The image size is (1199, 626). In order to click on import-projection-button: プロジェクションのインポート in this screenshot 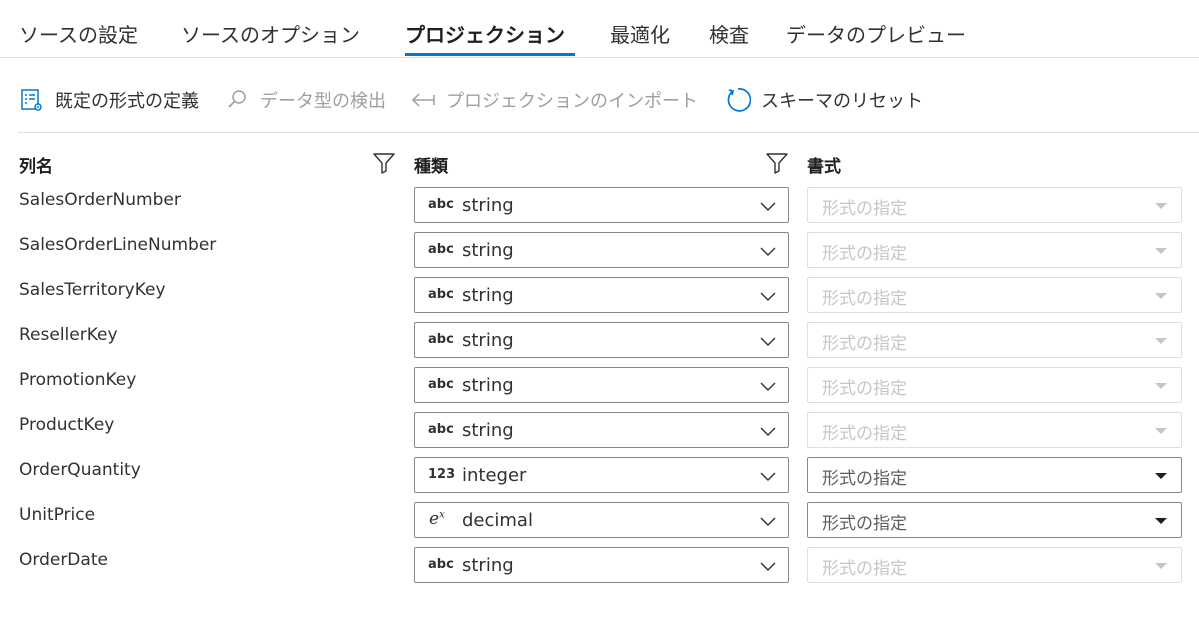, I will do `click(554, 100)`.